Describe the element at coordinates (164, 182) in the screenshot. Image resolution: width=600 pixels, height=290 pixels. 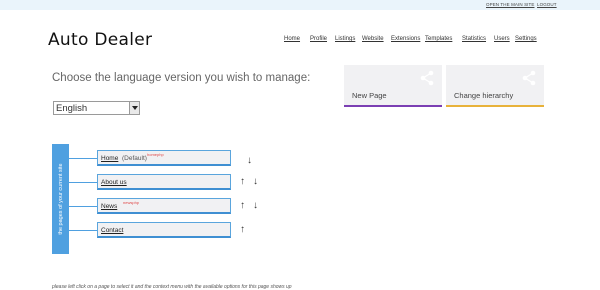
I see `page-node-about-us: About us` at that location.